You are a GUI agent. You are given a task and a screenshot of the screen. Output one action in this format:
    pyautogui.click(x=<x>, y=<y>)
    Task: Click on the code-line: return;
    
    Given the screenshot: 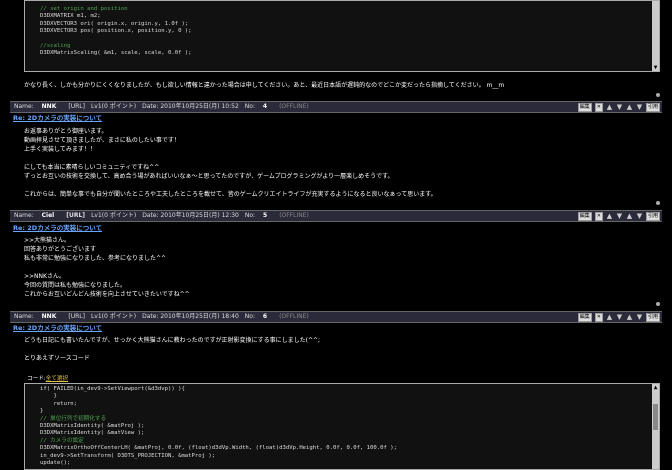 What is the action you would take?
    pyautogui.click(x=59, y=403)
    